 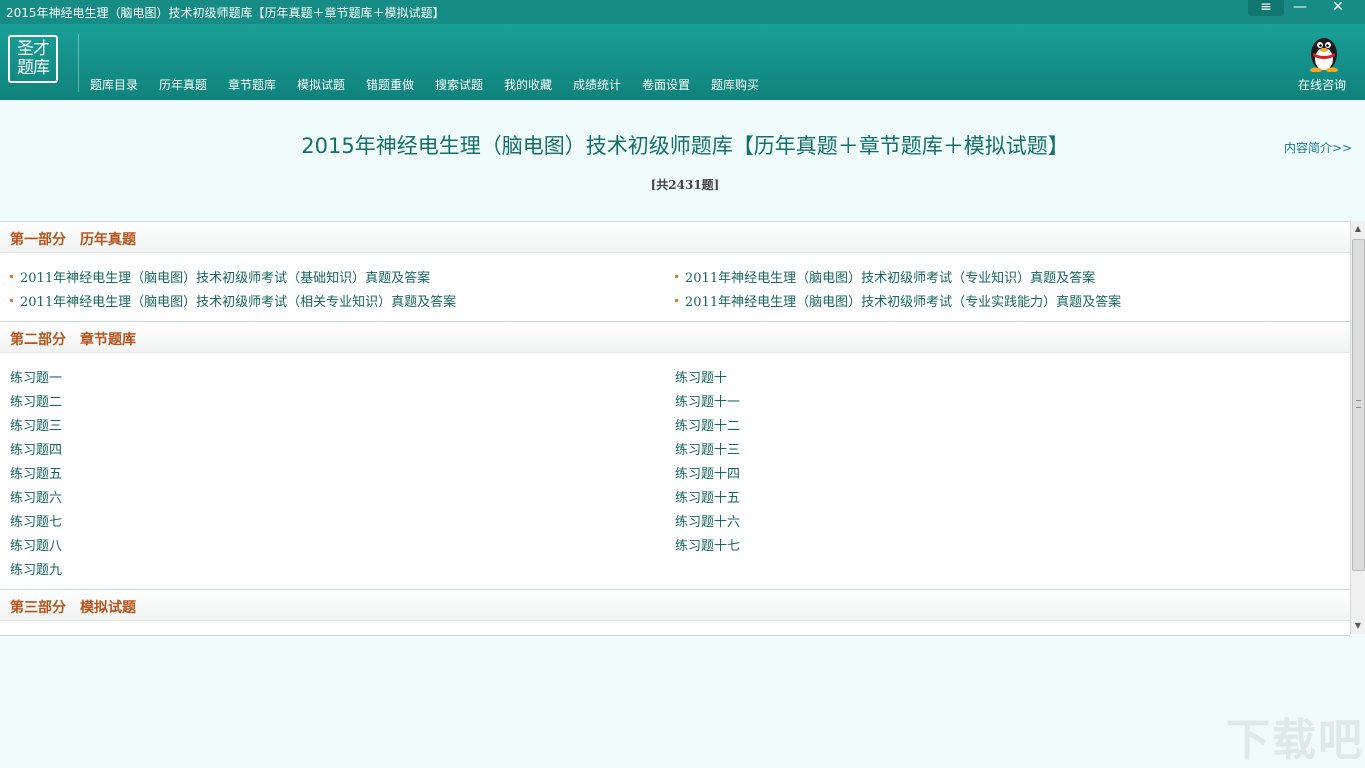 What do you see at coordinates (36, 544) in the screenshot?
I see `exercise-link: 练习题八` at bounding box center [36, 544].